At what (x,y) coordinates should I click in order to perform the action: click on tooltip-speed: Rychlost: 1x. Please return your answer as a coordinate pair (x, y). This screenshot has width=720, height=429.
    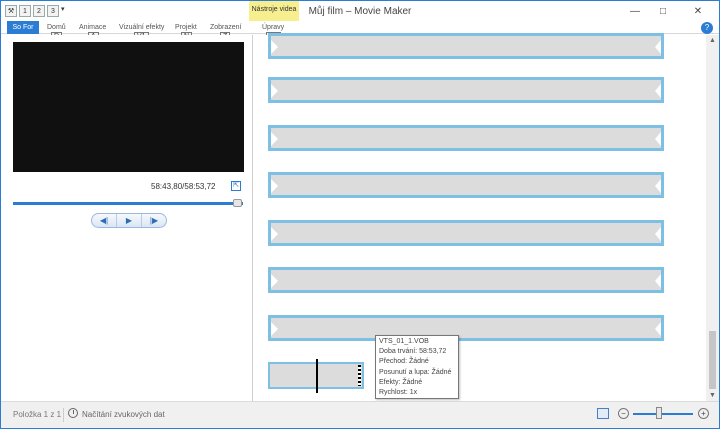
    Looking at the image, I should click on (398, 393).